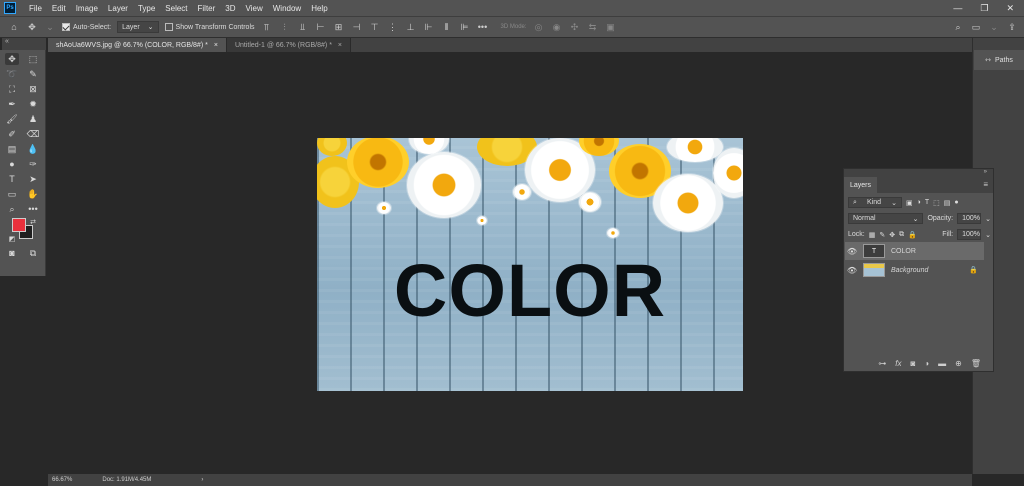 Image resolution: width=1024 pixels, height=486 pixels. Describe the element at coordinates (12, 89) in the screenshot. I see `crop-tool-icon: ⛶` at that location.